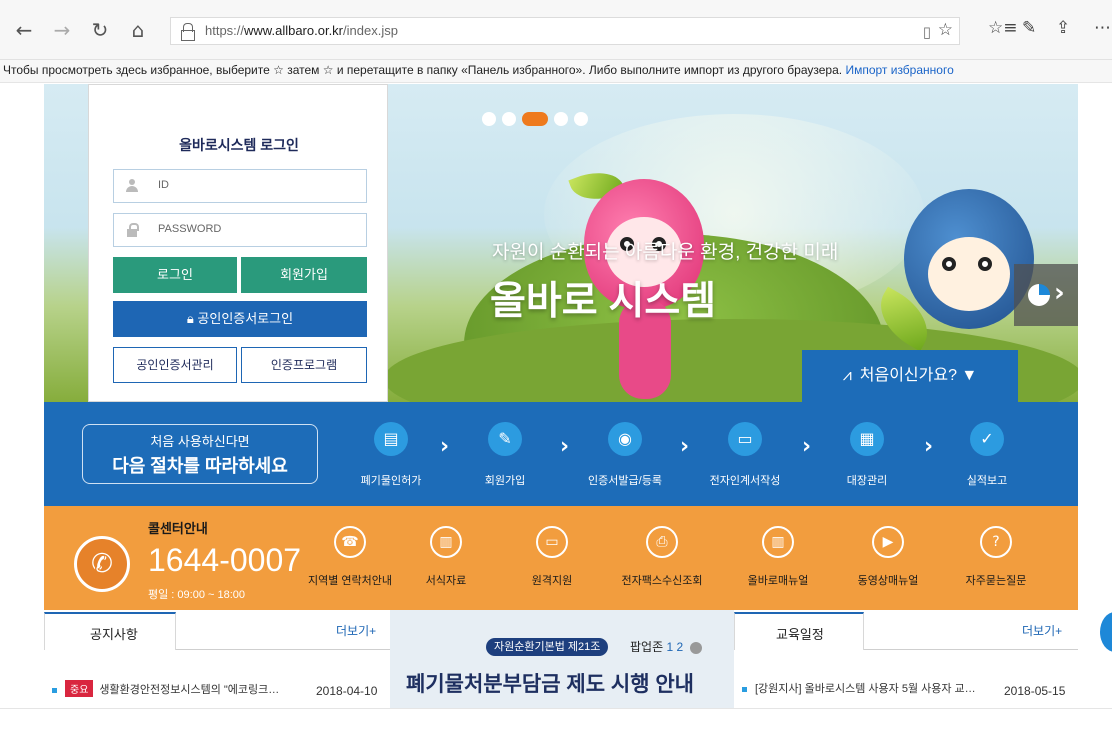 This screenshot has width=1112, height=729. I want to click on notices-more-link: 더보기+, so click(356, 630).